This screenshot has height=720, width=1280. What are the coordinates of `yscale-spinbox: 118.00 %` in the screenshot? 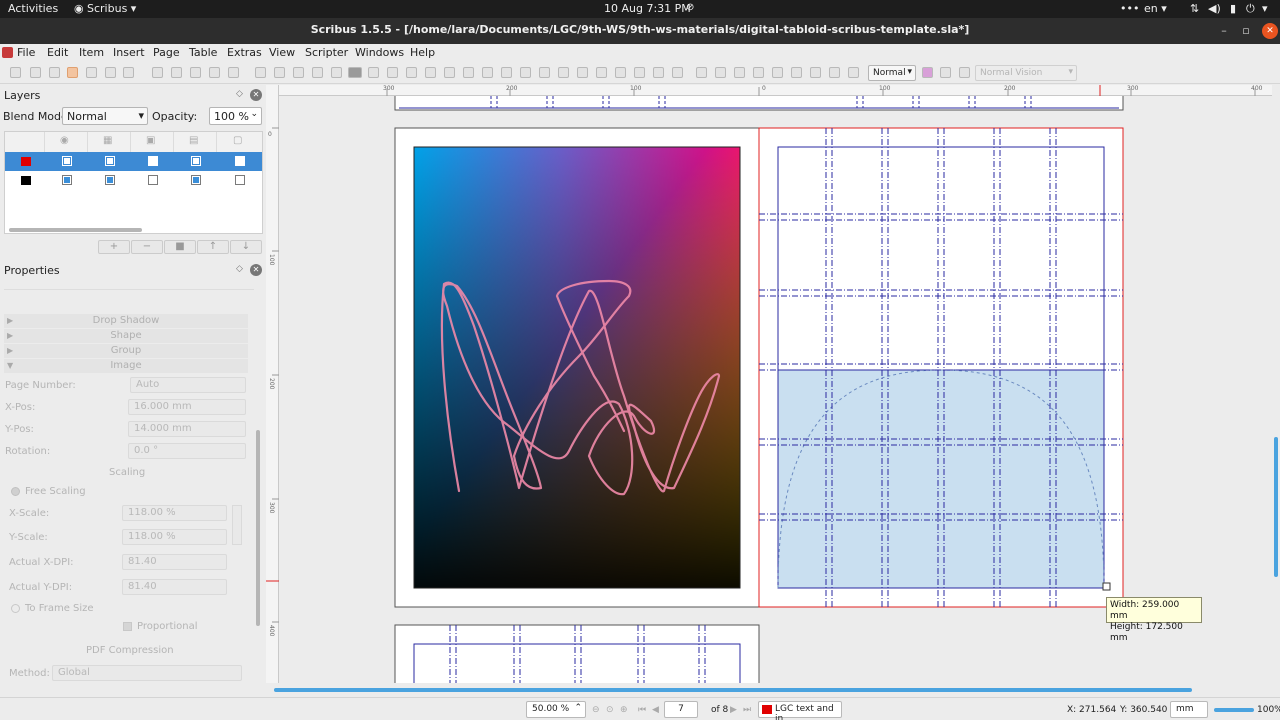 It's located at (174, 537).